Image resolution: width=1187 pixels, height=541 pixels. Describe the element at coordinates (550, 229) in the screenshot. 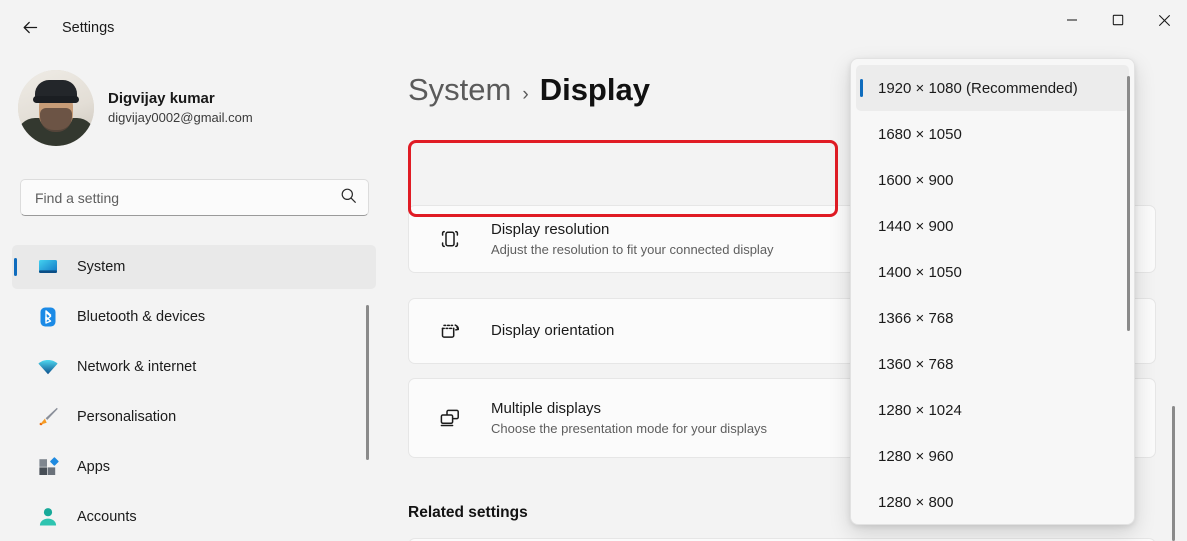

I see `card-title: Display resolution` at that location.